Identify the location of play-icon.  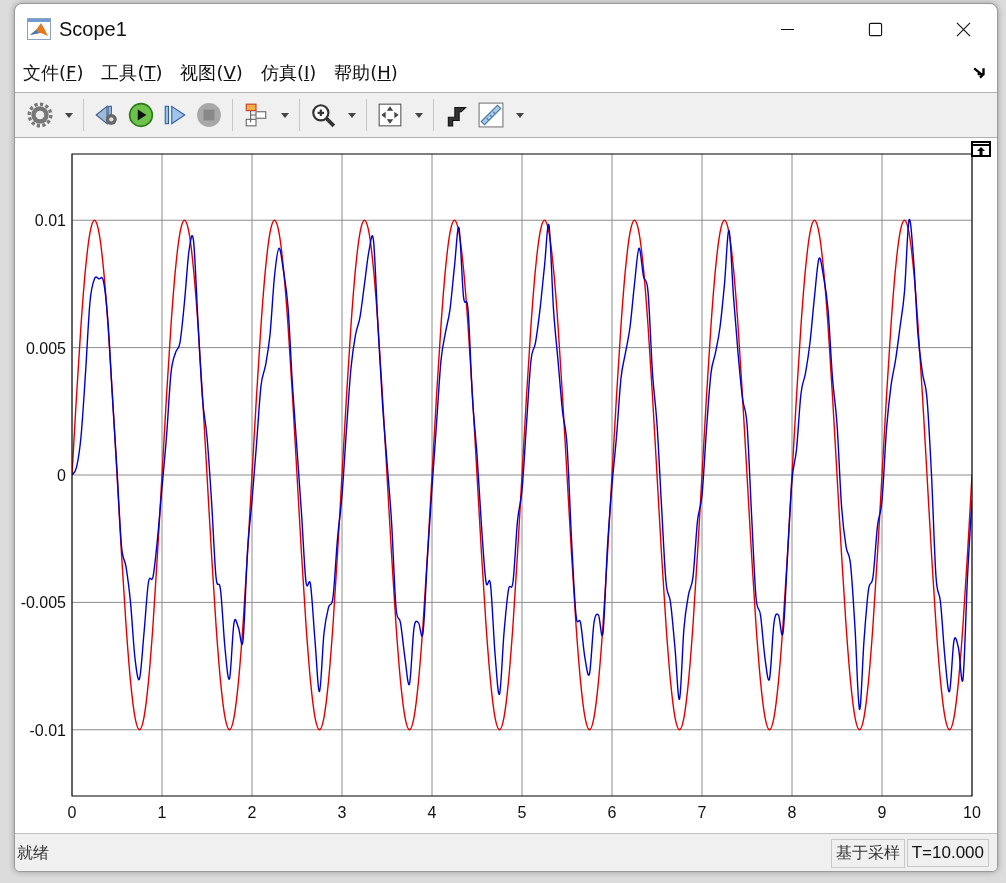
(141, 115).